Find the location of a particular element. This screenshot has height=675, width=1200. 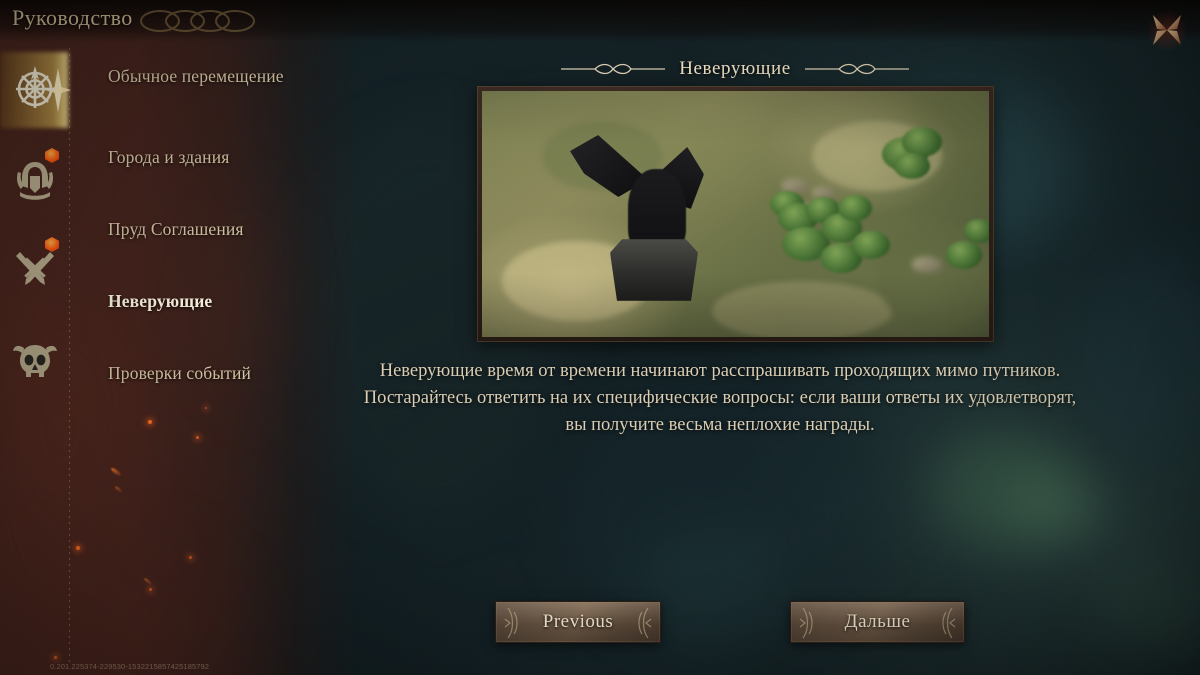

sidebar-item-pond-of-agreement: Пруд Соглашения is located at coordinates (233, 229).